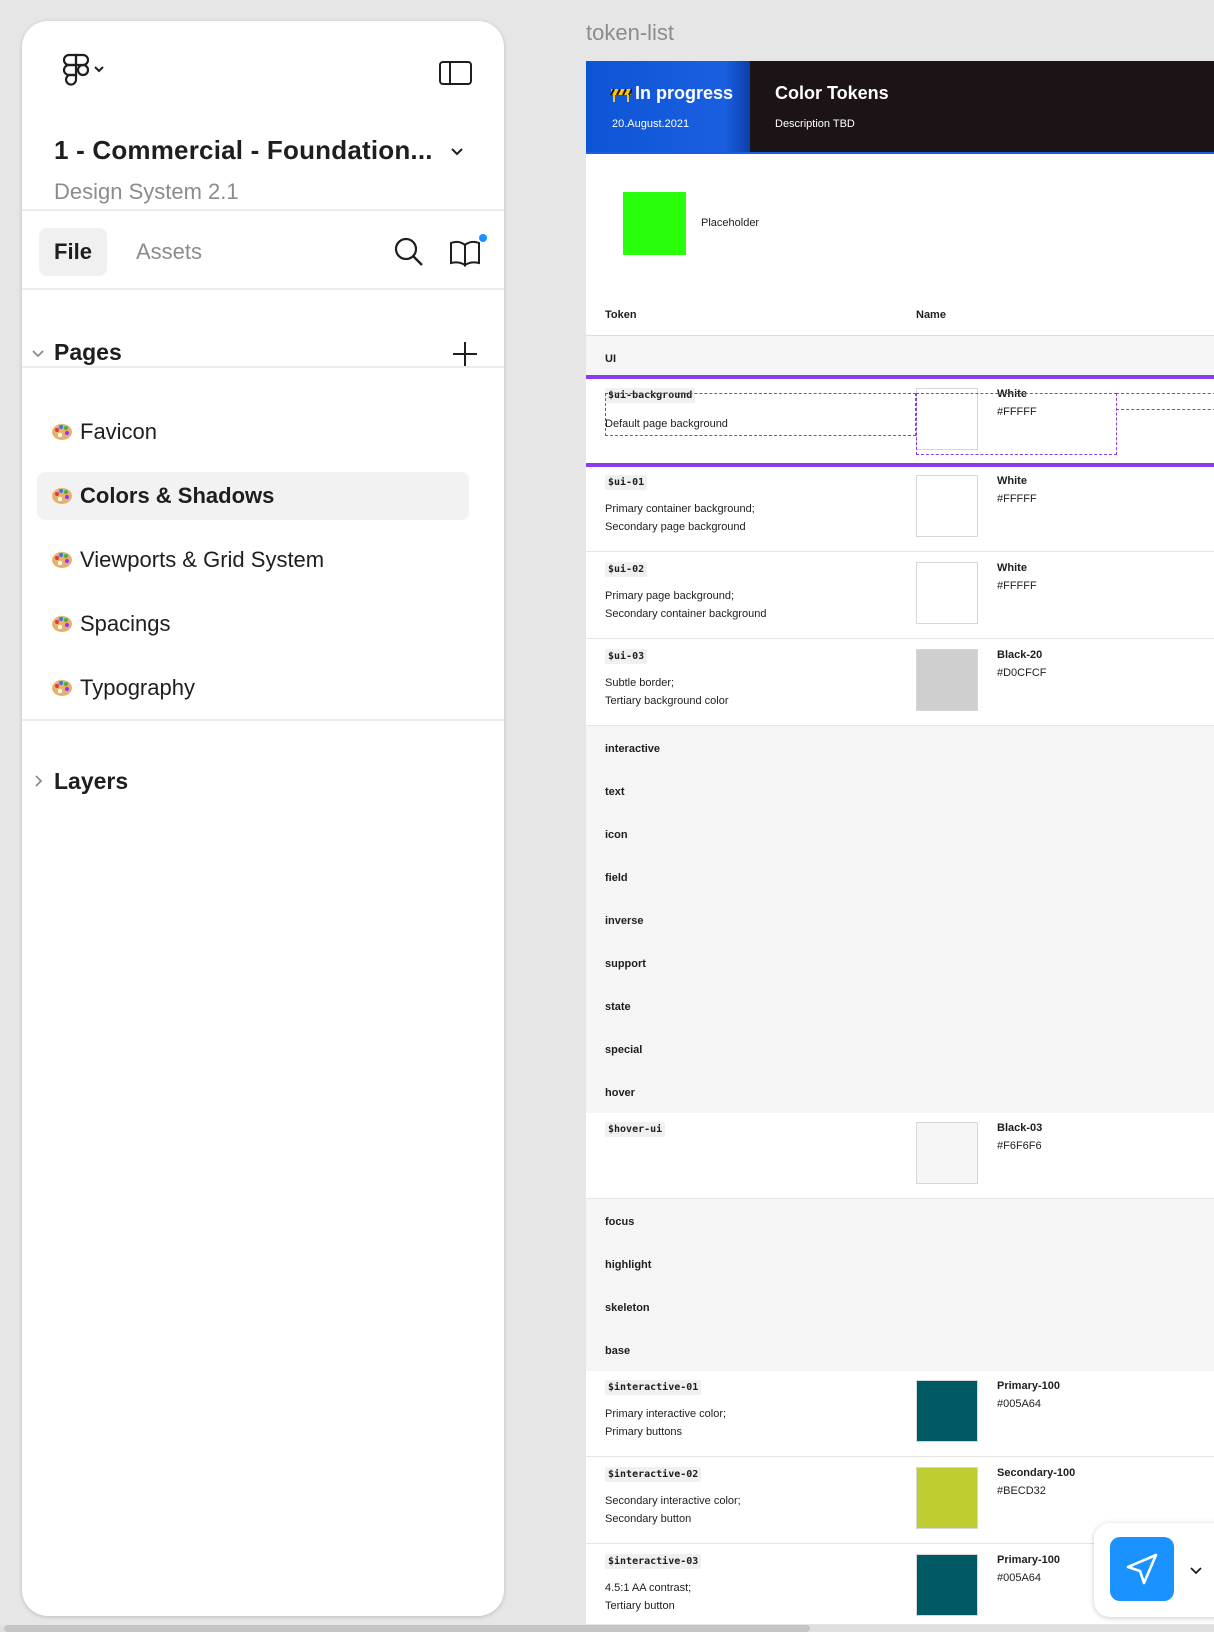  Describe the element at coordinates (1019, 1146) in the screenshot. I see `color-hex: #F6F6F6` at that location.